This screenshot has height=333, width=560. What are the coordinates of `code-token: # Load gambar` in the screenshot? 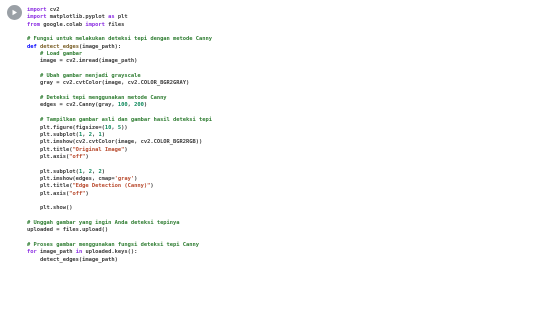 It's located at (61, 54).